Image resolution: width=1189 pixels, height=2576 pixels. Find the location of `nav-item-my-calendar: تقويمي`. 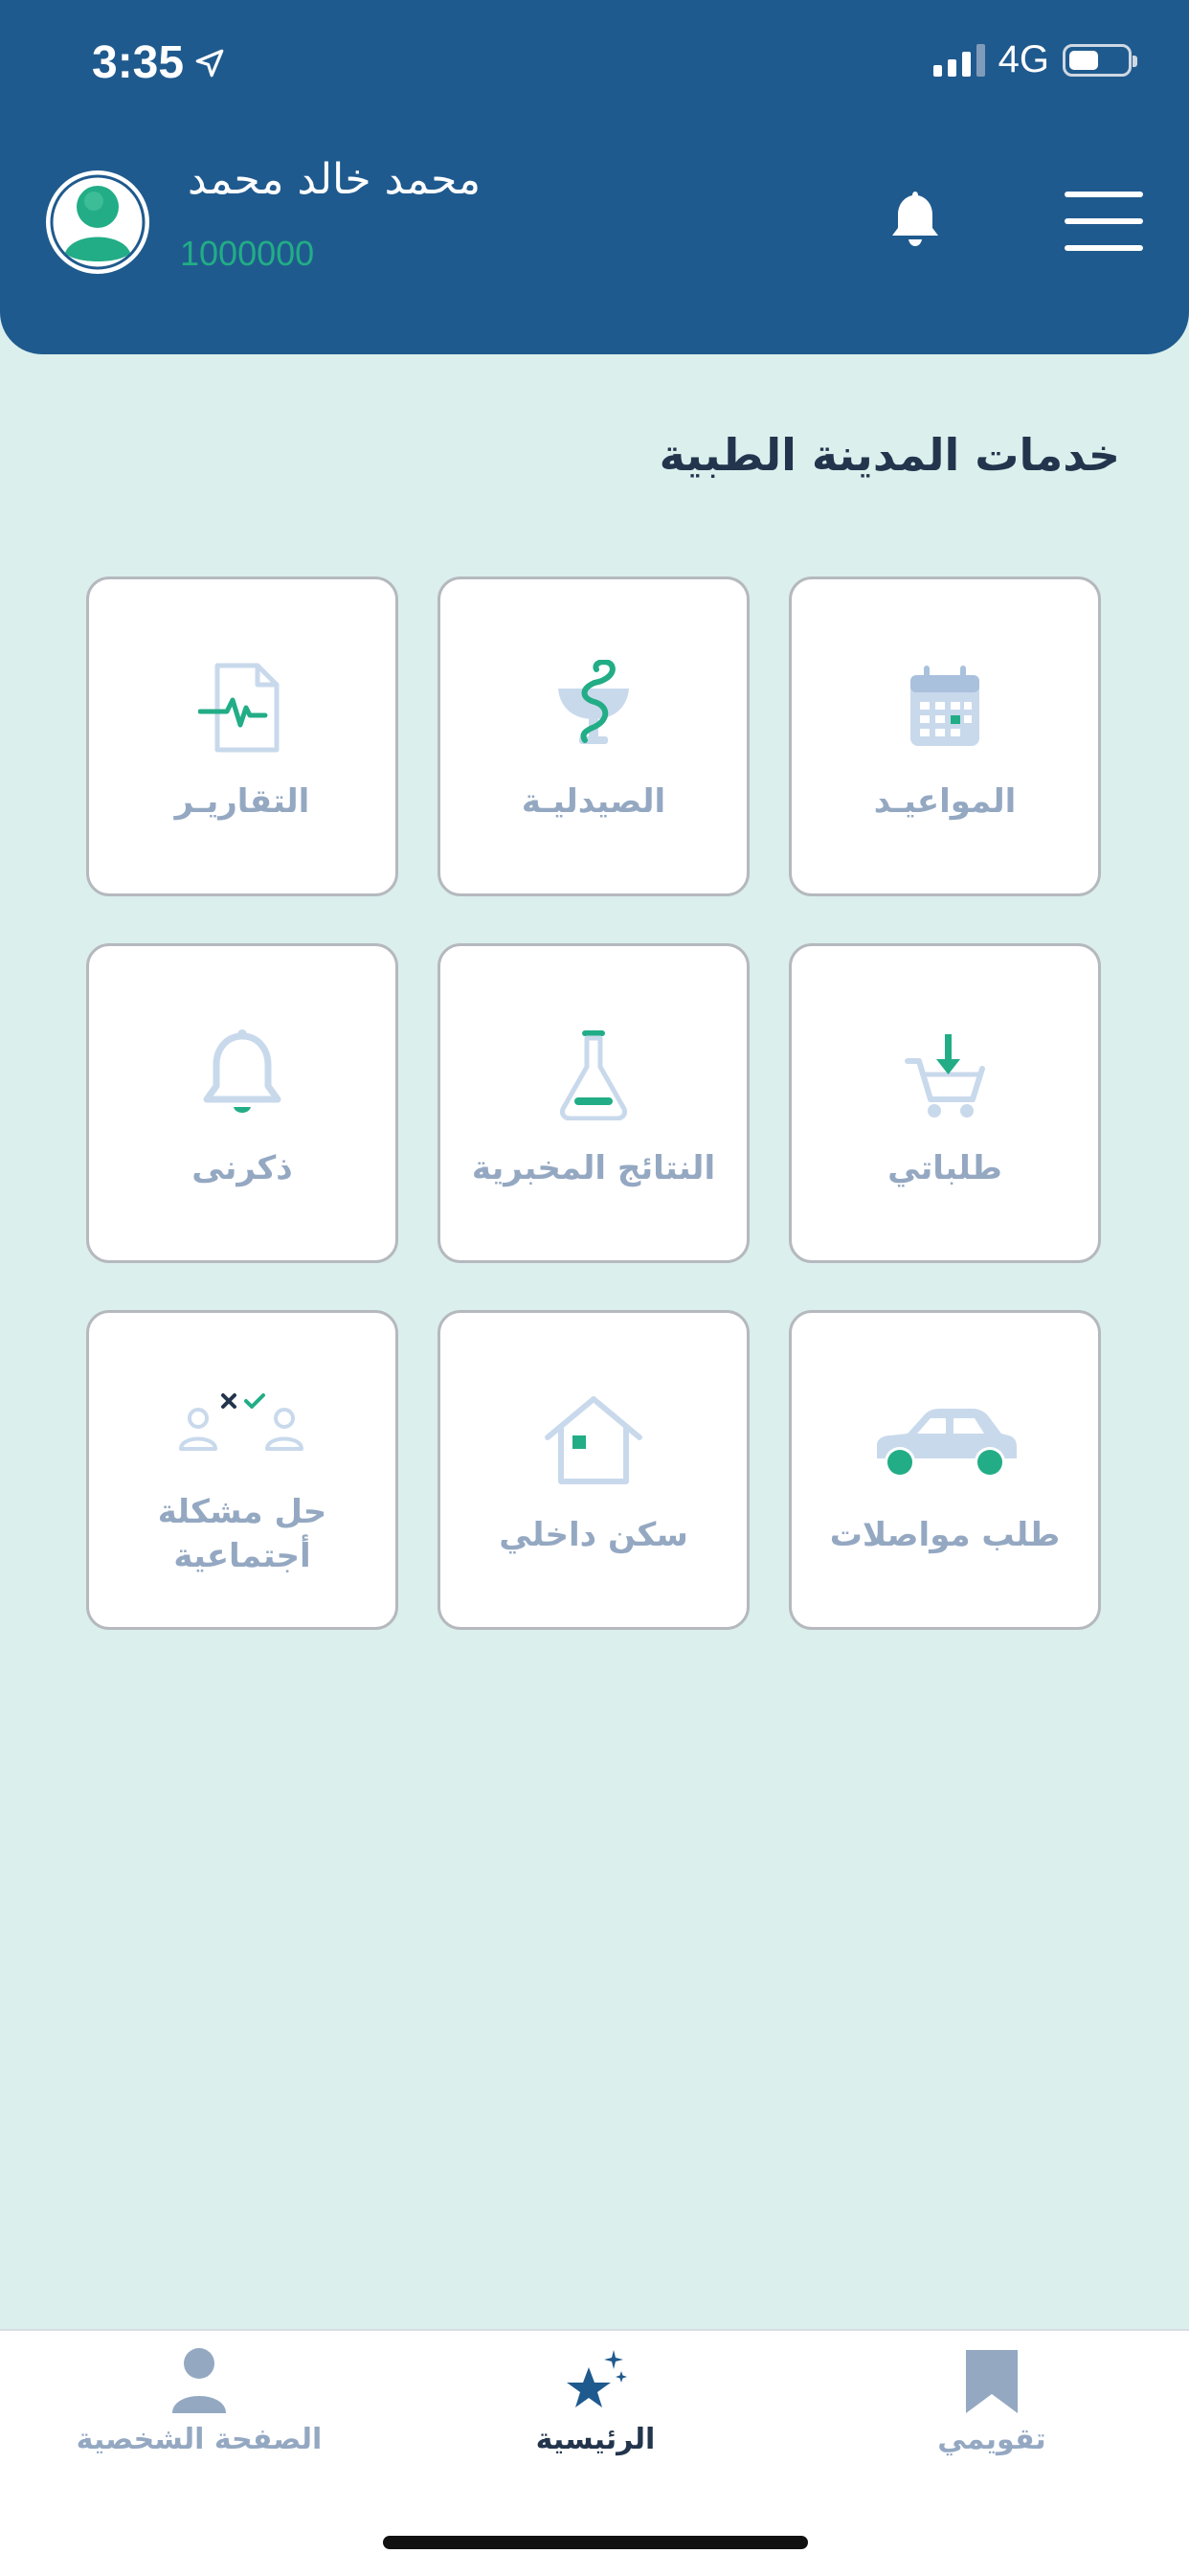

nav-item-my-calendar: تقويمي is located at coordinates (991, 2426).